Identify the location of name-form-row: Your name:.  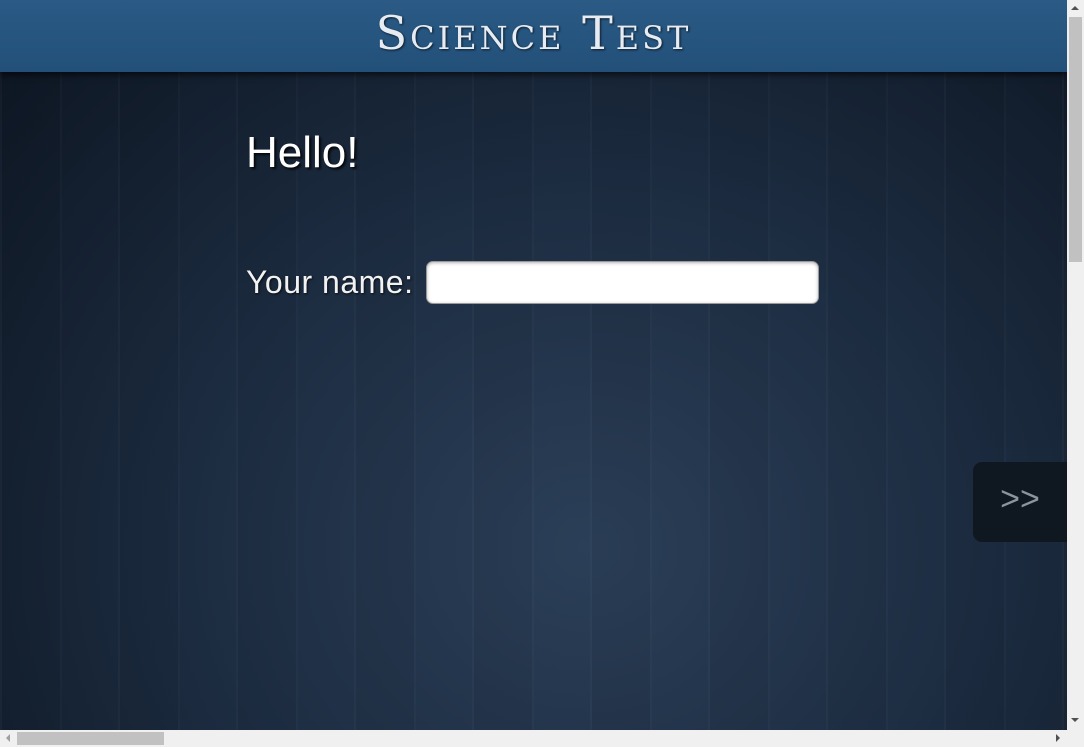
(533, 282).